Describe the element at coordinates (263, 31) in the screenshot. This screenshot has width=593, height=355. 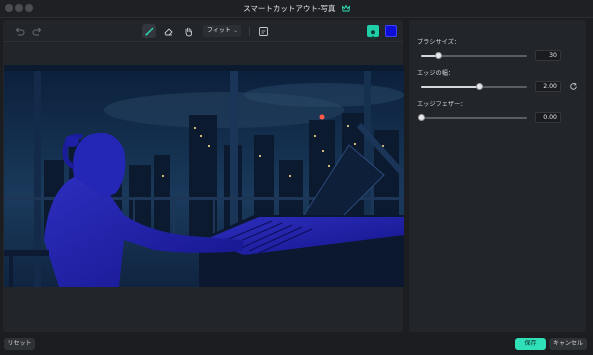
I see `compare-preview-icon` at that location.